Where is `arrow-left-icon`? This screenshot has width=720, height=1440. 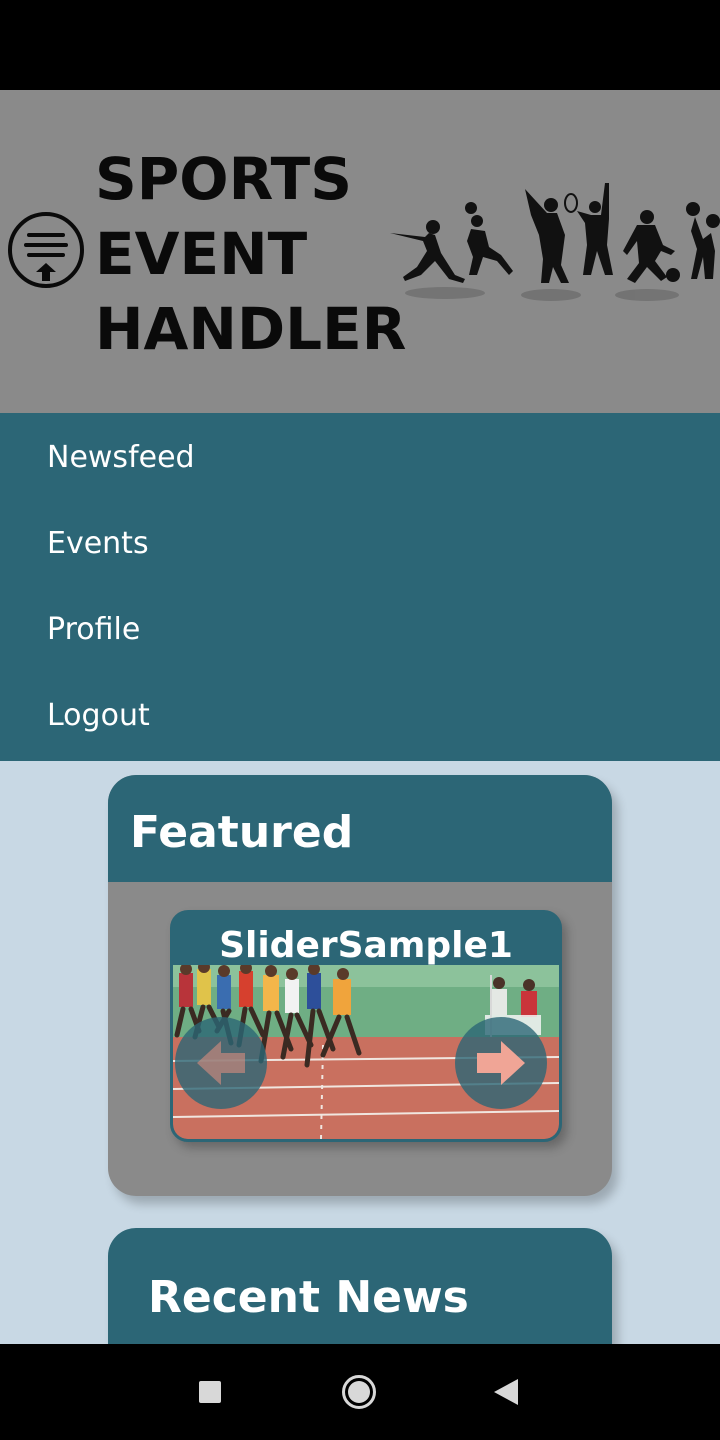
arrow-left-icon is located at coordinates (221, 1063).